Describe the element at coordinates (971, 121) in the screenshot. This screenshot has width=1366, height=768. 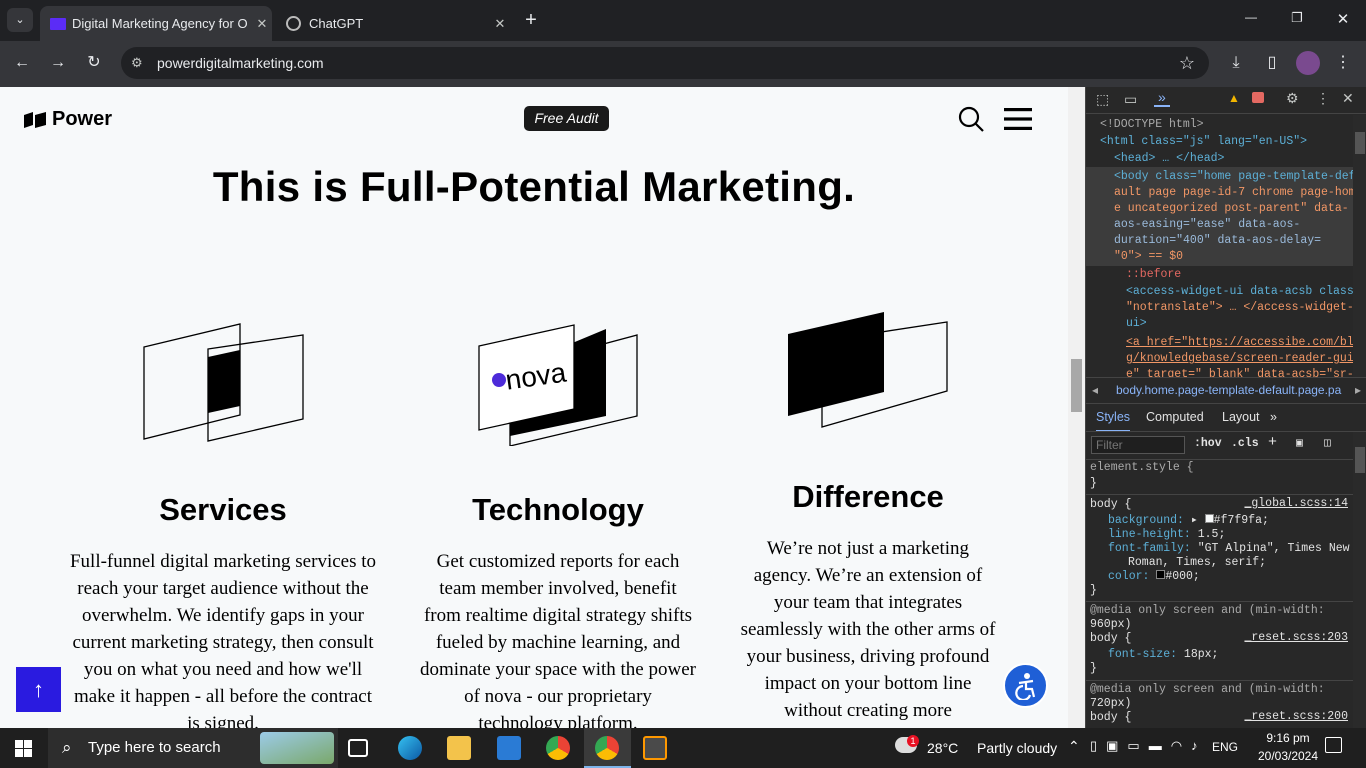
I see `search-icon` at that location.